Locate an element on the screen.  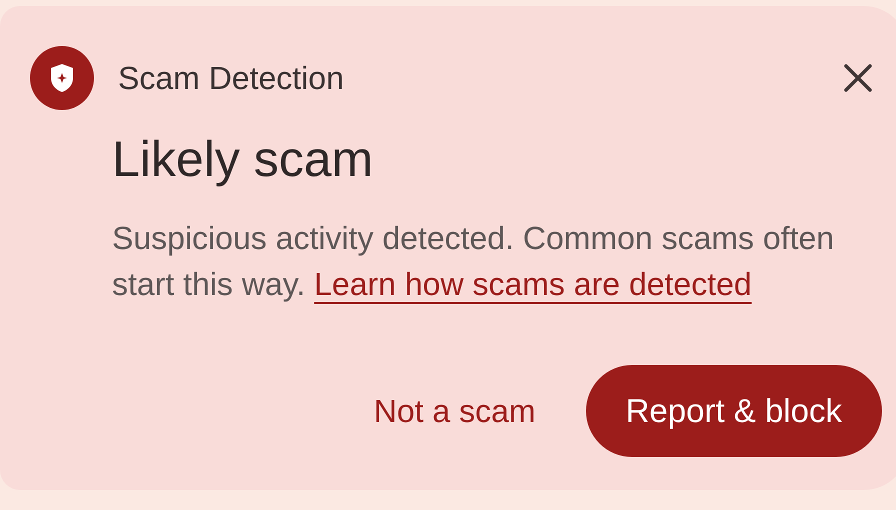
learn-more-link: Learn how scams are detected is located at coordinates (533, 284).